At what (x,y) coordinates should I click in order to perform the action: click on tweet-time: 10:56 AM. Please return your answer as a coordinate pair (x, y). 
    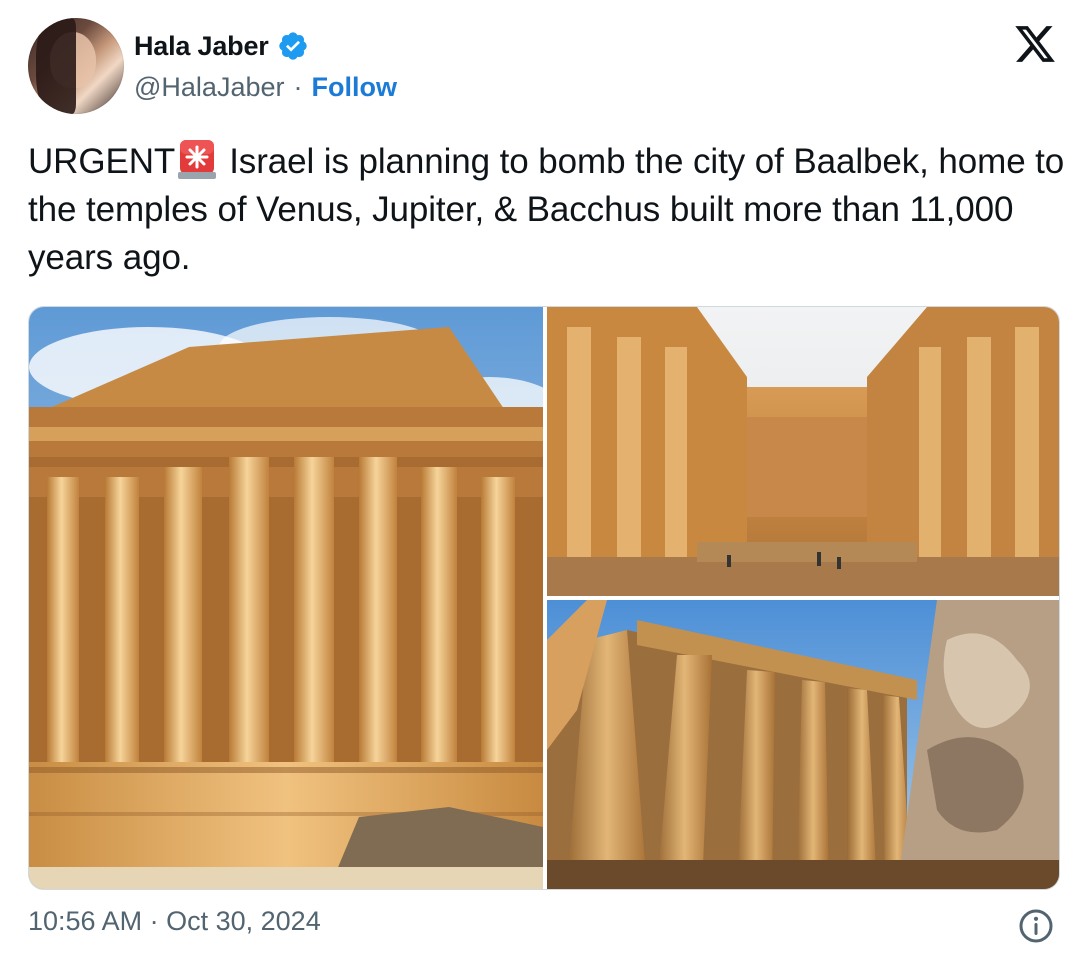
    Looking at the image, I should click on (85, 921).